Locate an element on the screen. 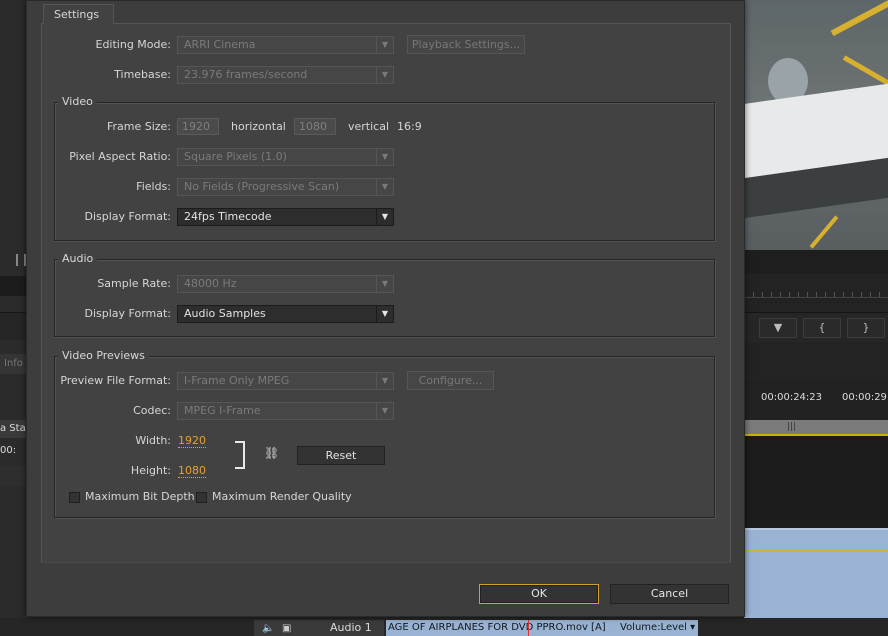 The width and height of the screenshot is (888, 636). fields-dropdown: No Fields (Progressive Scan) ▼ is located at coordinates (285, 187).